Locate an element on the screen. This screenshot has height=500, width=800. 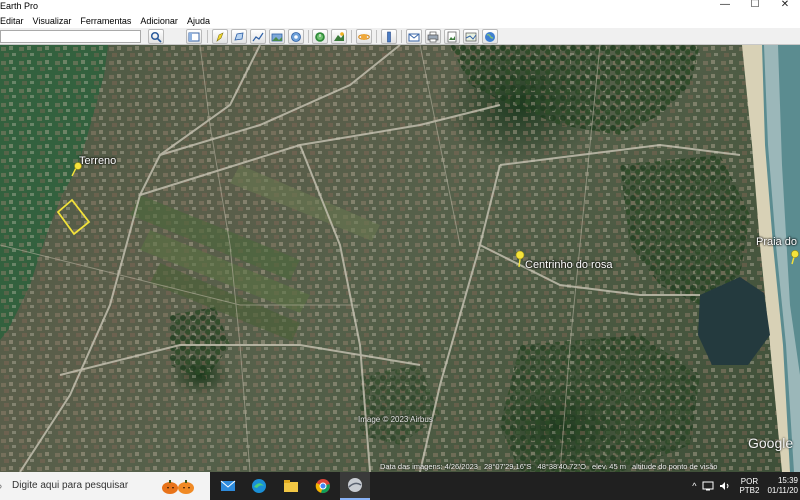
view-in-maps-button is located at coordinates (471, 36).